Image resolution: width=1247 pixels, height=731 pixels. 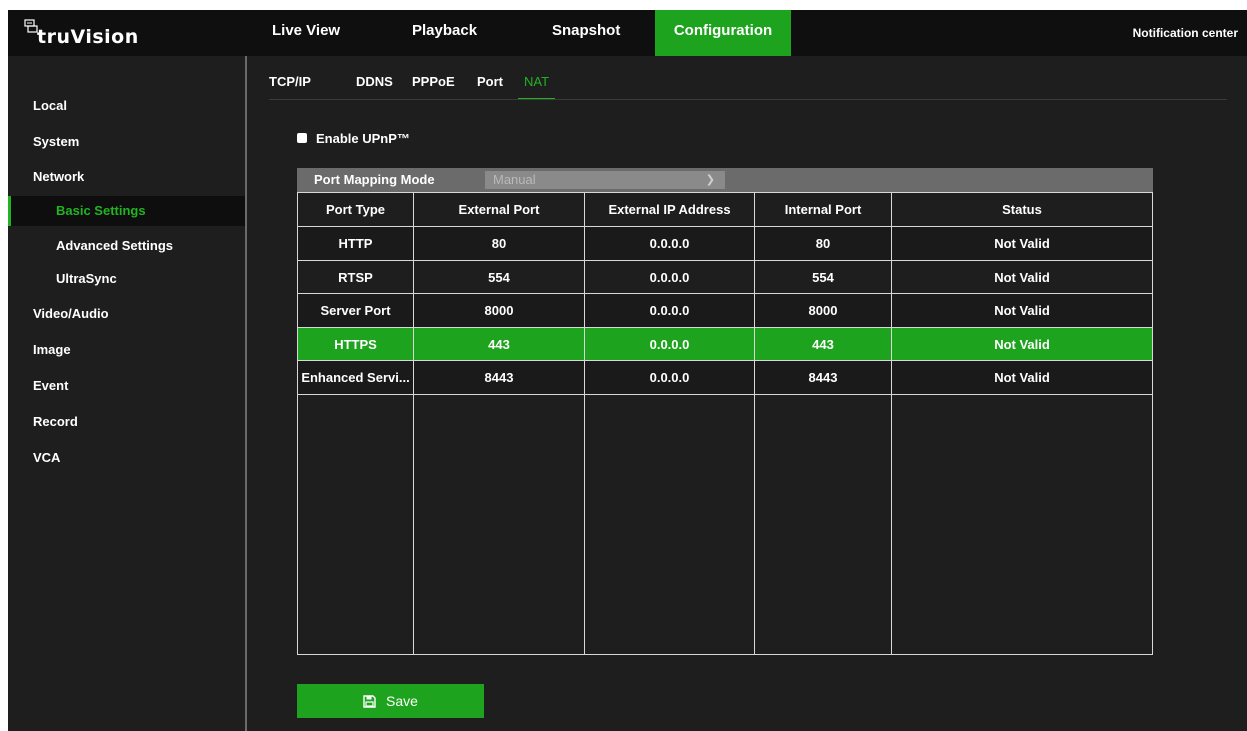 I want to click on subtab-tcp-ip: TCP/IP, so click(x=290, y=85).